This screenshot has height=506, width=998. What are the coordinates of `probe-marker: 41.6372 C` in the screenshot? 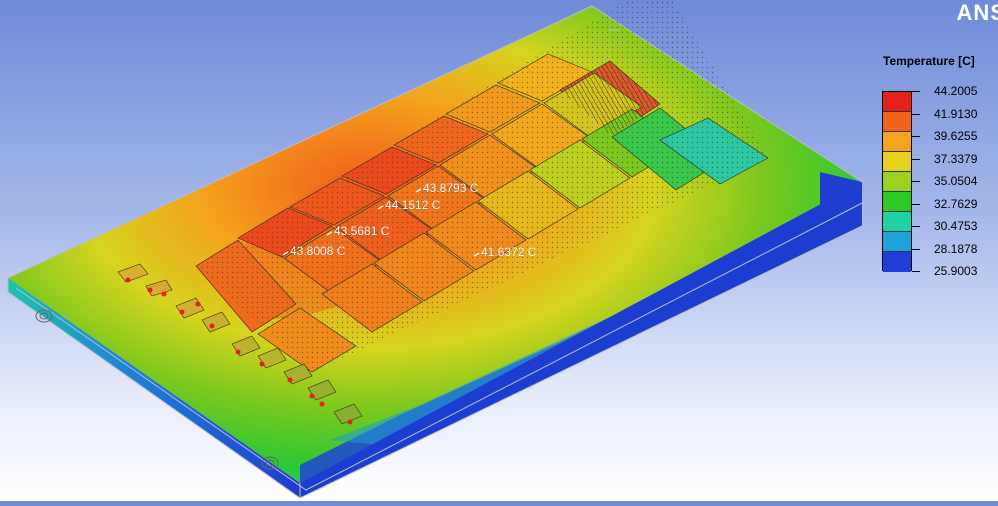 It's located at (505, 252).